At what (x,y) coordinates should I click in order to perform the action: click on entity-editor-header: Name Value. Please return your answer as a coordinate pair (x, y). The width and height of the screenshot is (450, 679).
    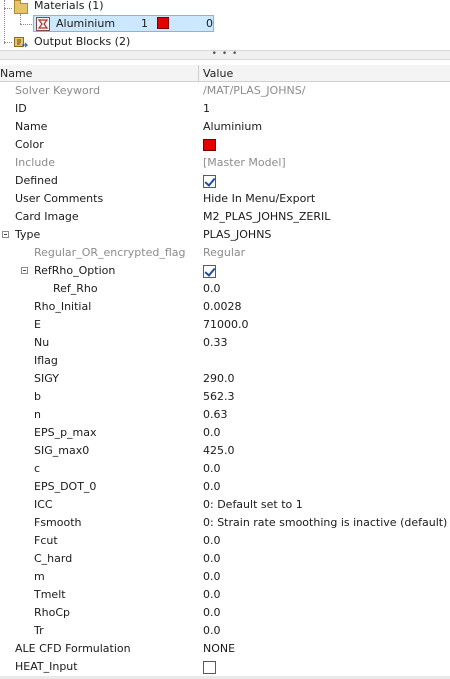
    Looking at the image, I should click on (225, 73).